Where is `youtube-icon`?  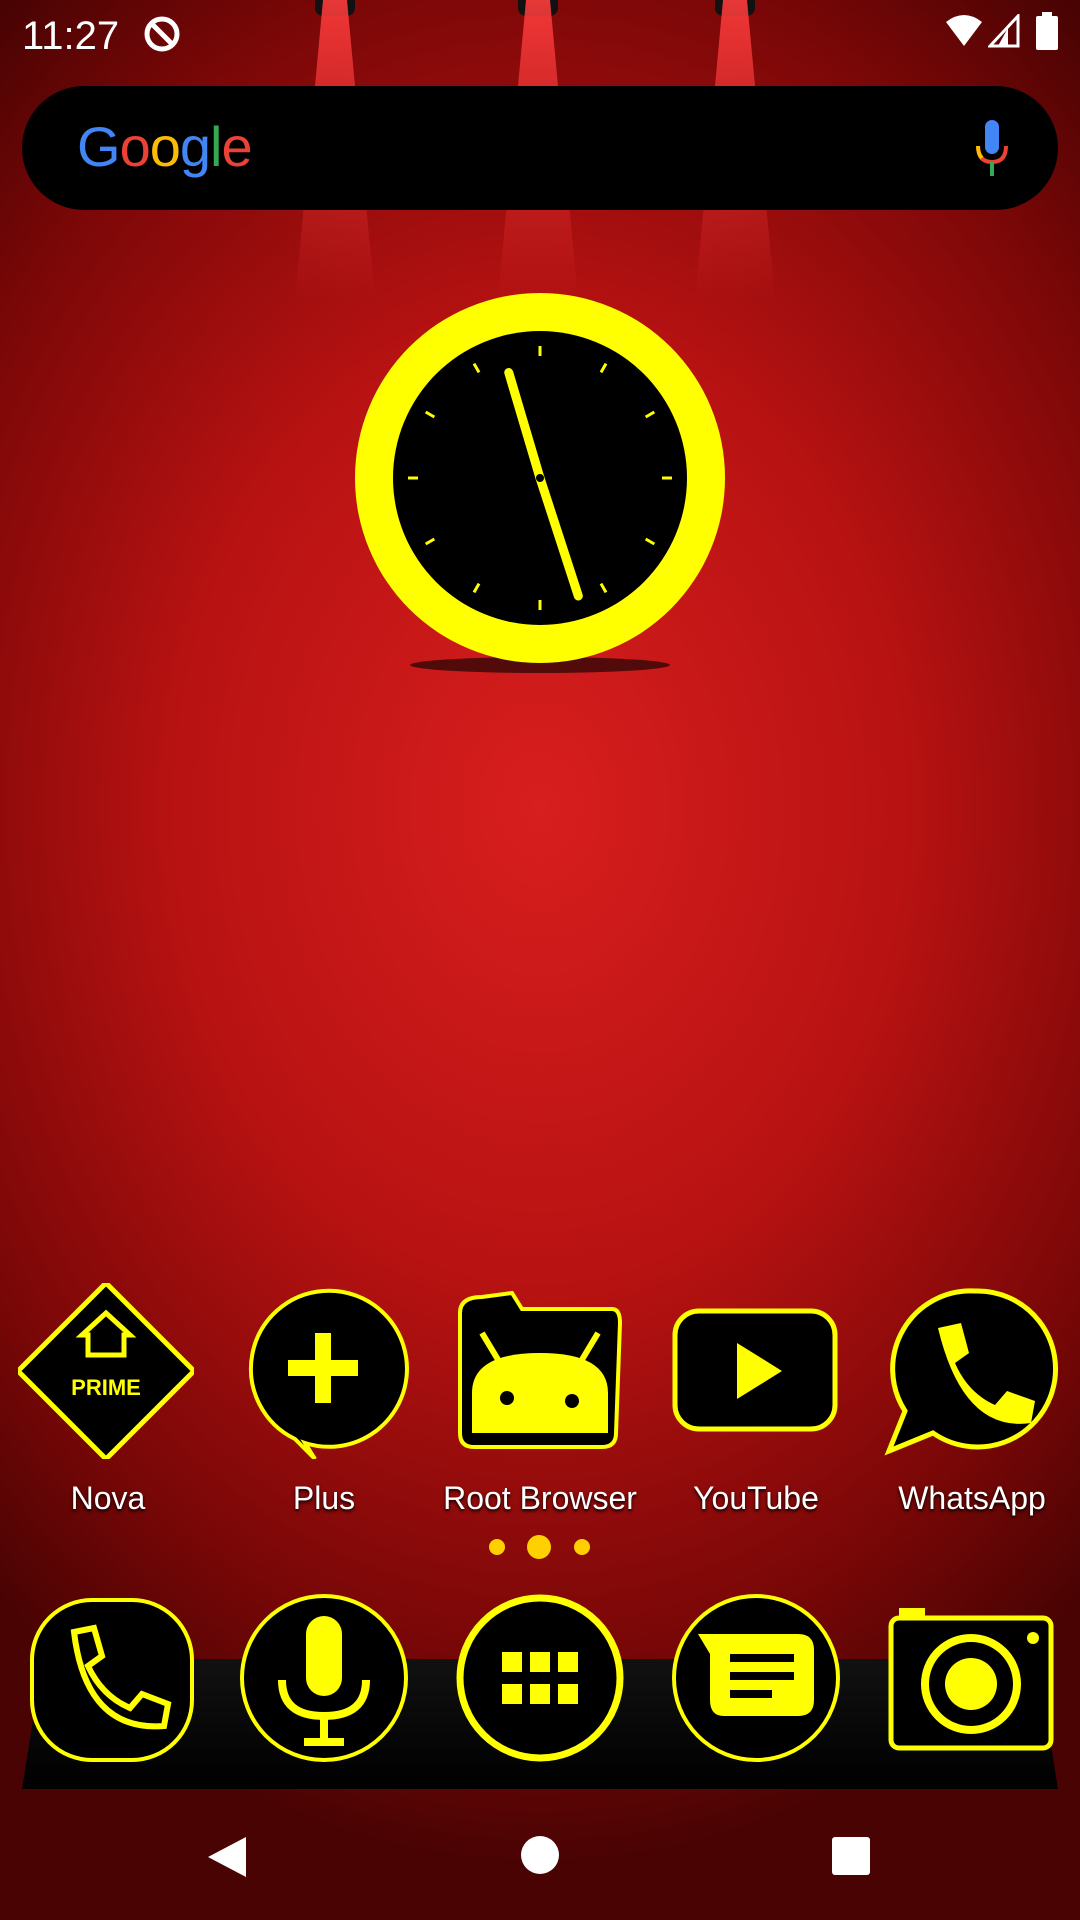 youtube-icon is located at coordinates (755, 1371).